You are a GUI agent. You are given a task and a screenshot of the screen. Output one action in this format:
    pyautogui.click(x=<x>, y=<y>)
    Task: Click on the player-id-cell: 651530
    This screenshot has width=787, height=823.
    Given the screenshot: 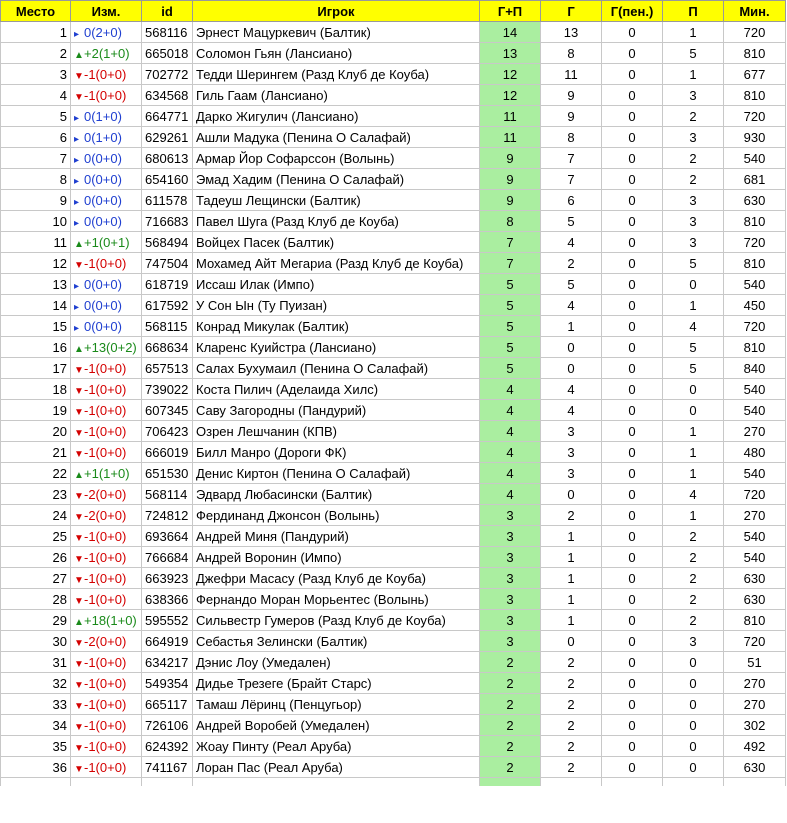 What is the action you would take?
    pyautogui.click(x=167, y=473)
    